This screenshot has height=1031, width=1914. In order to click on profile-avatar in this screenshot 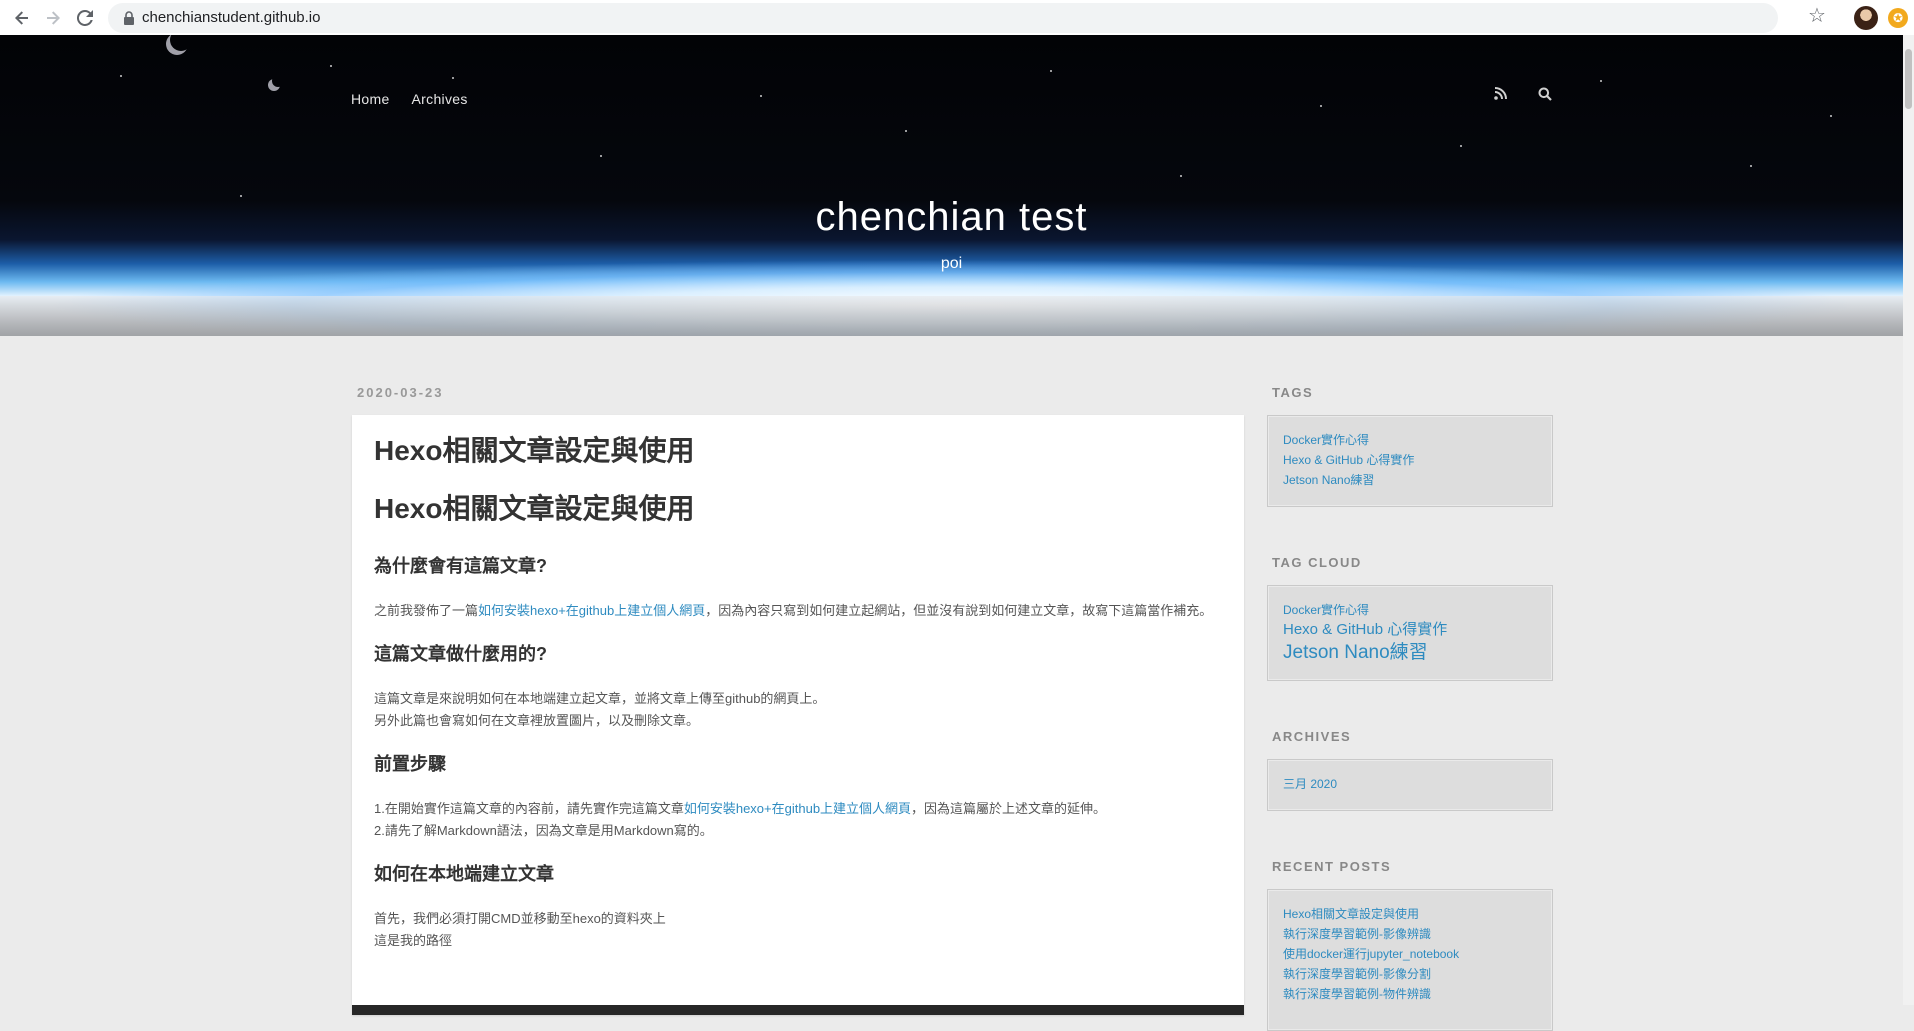, I will do `click(1866, 18)`.